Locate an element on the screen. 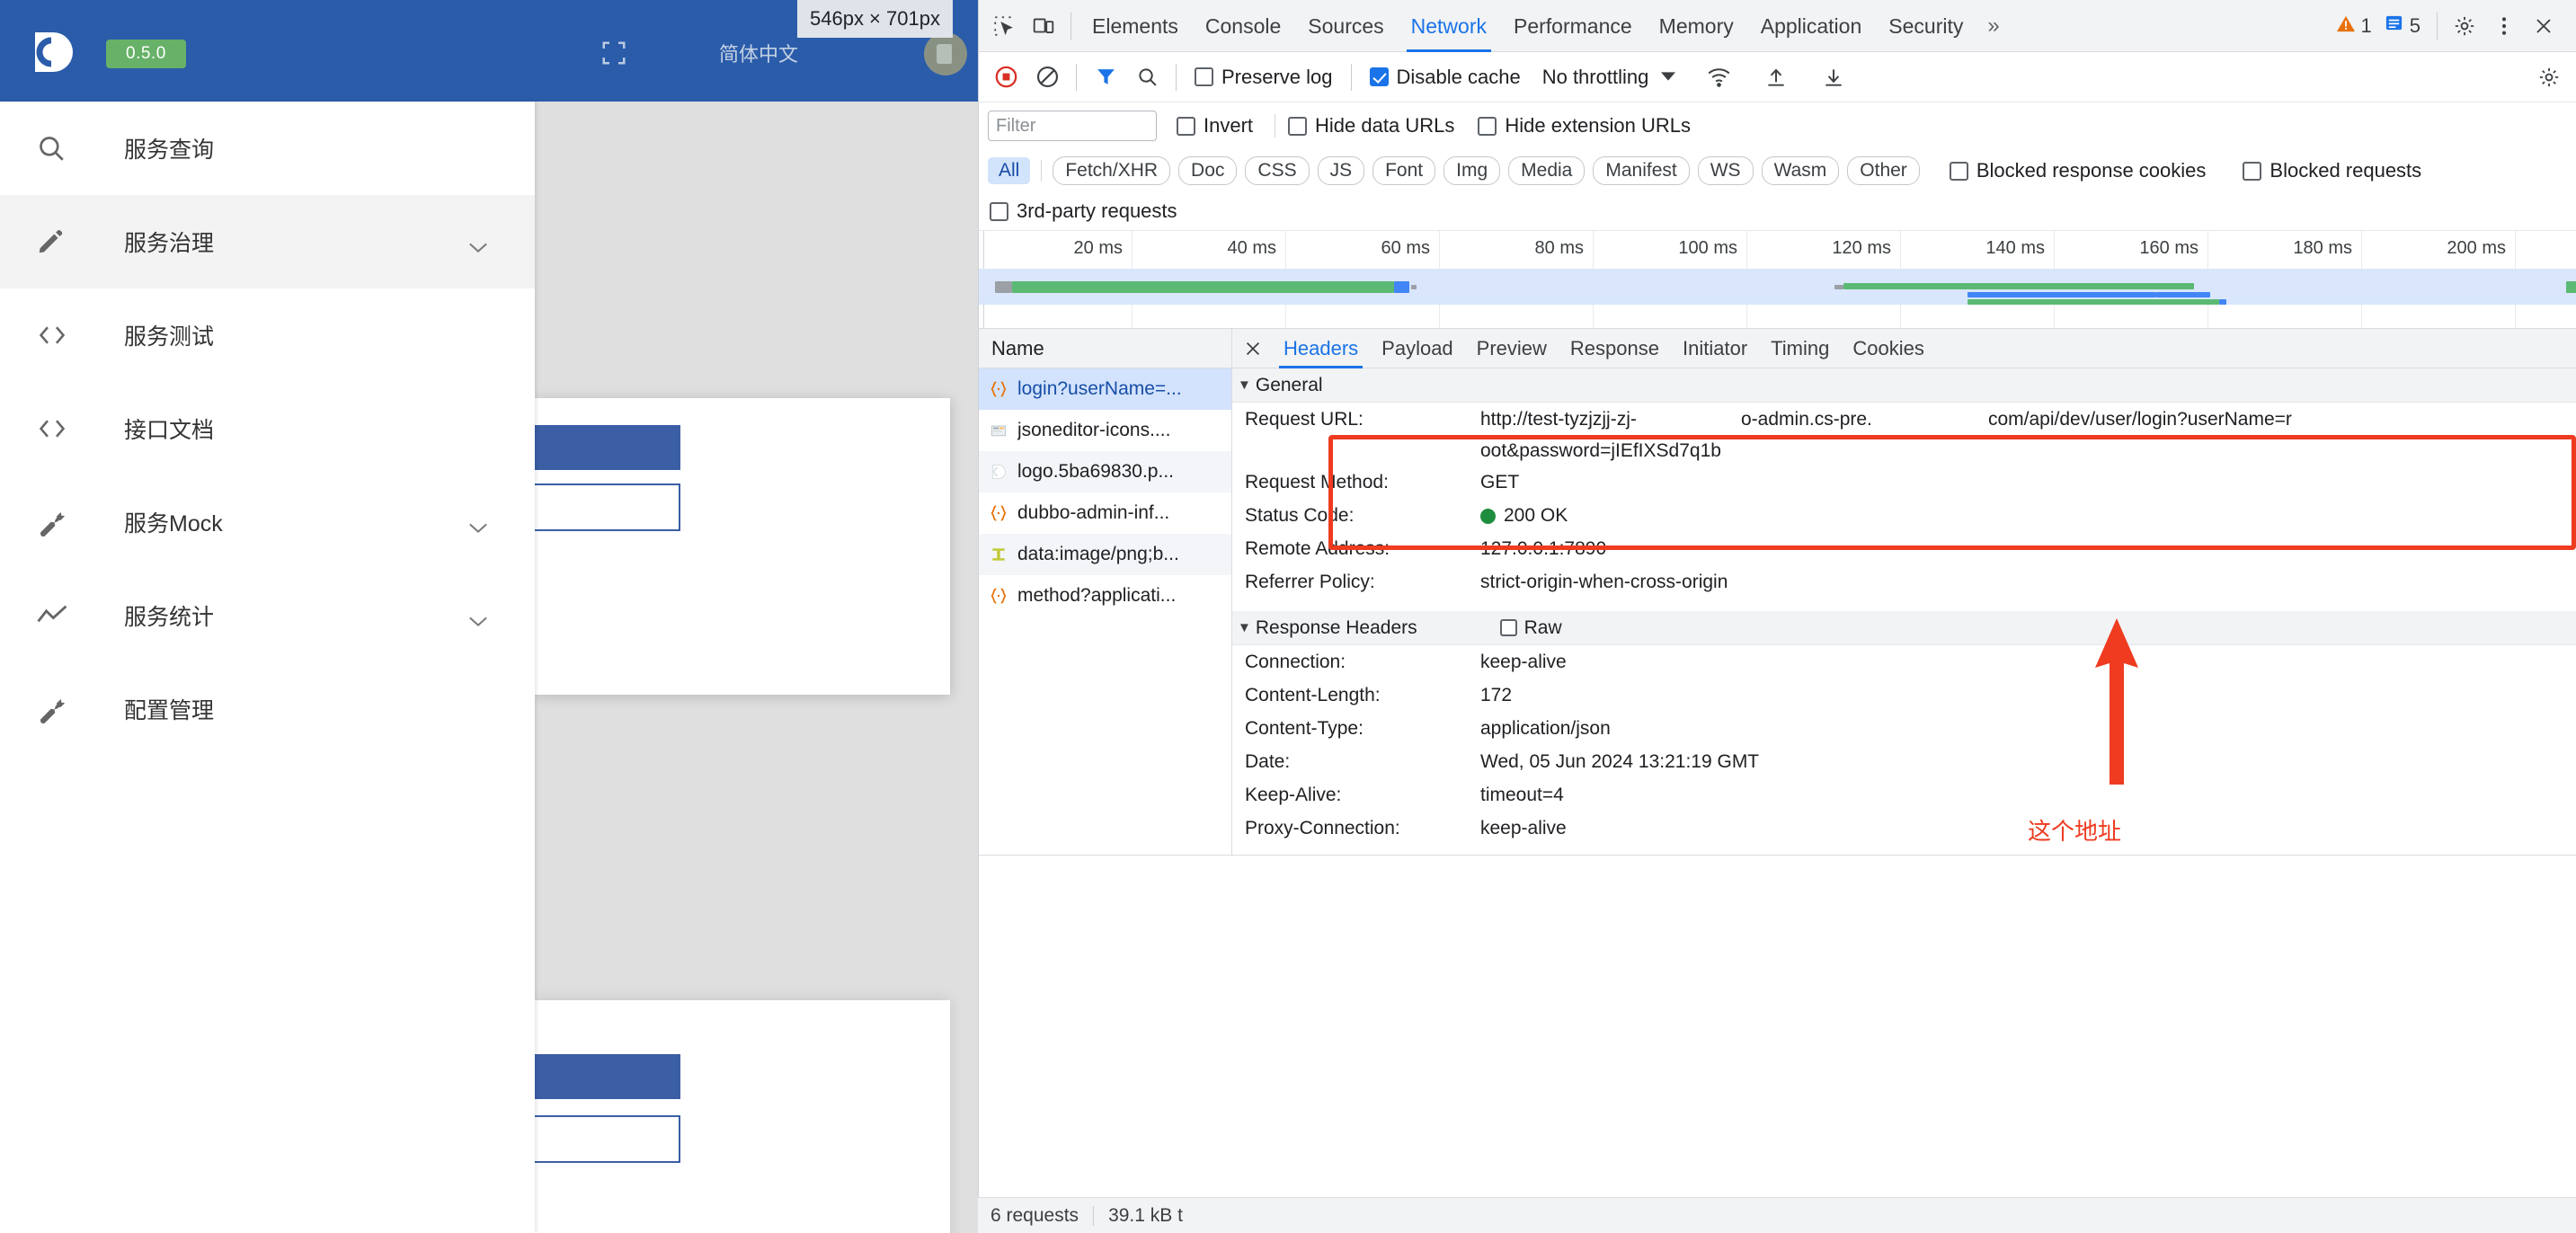  gear-icon is located at coordinates (2464, 26).